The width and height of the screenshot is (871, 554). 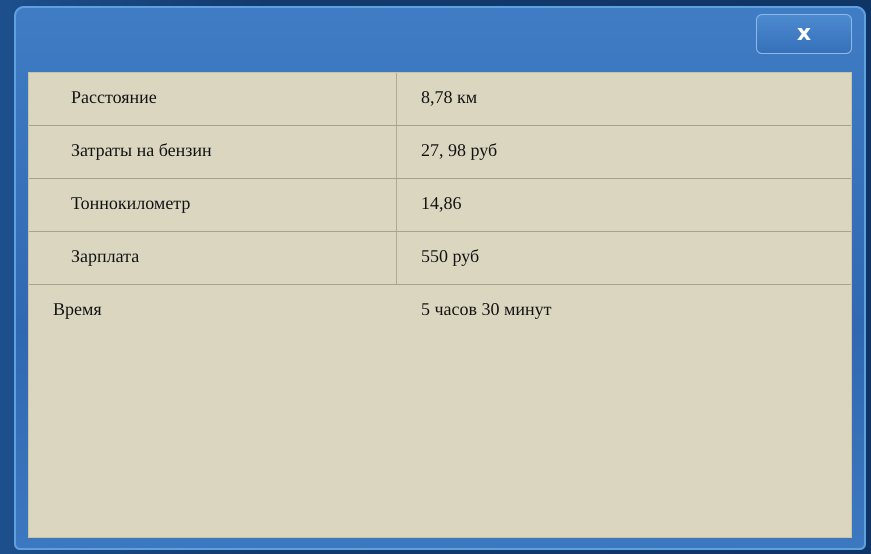 What do you see at coordinates (105, 256) in the screenshot?
I see `row-label: Зарплата` at bounding box center [105, 256].